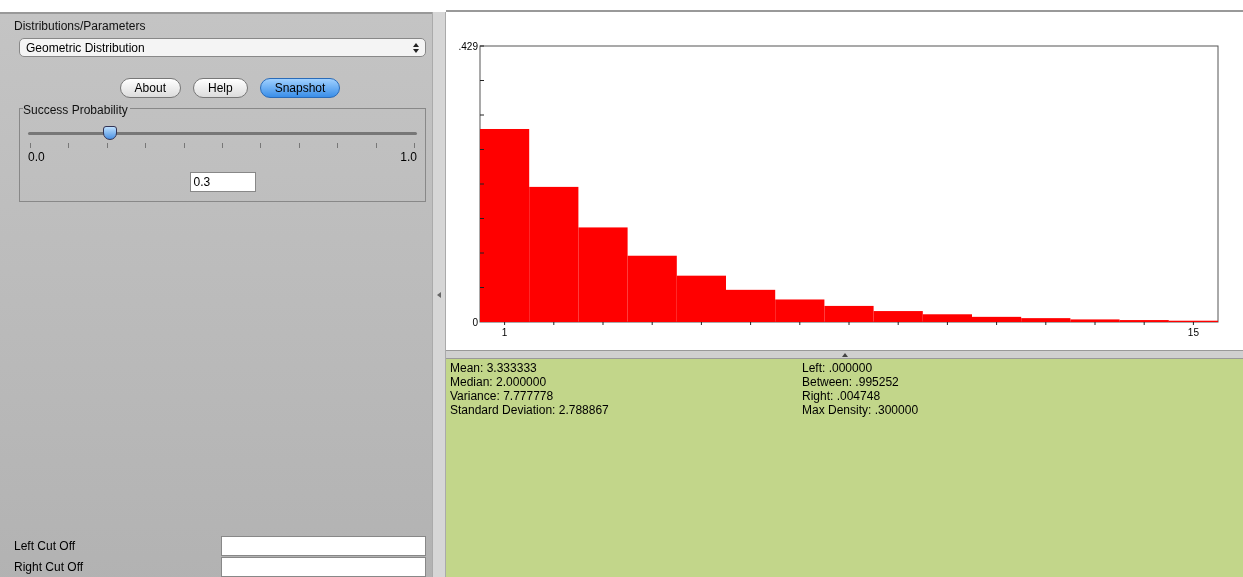 The width and height of the screenshot is (1243, 577). What do you see at coordinates (49, 567) in the screenshot?
I see `cutoff-label: Right Cut Off` at bounding box center [49, 567].